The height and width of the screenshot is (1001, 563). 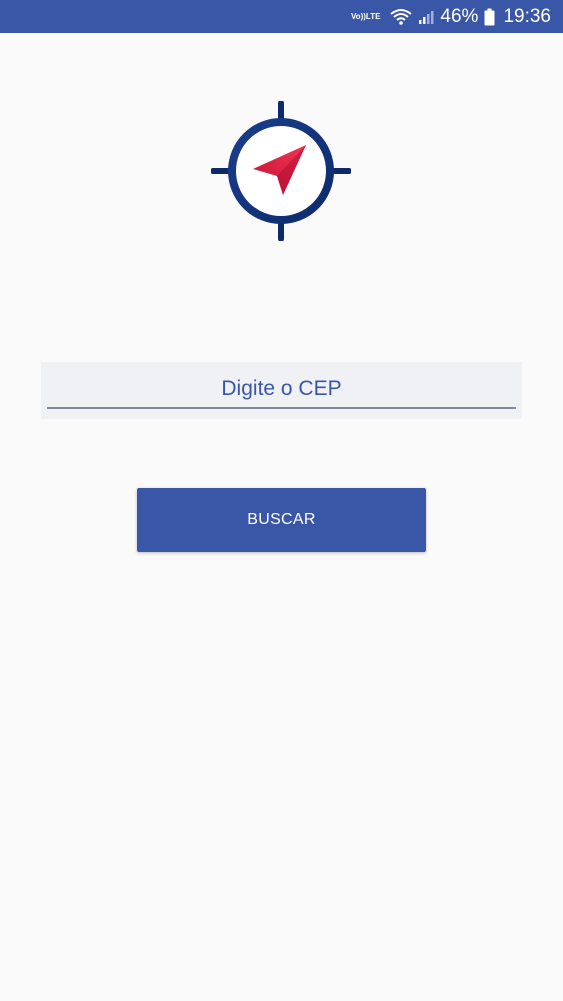 I want to click on battery-icon, so click(x=489, y=17).